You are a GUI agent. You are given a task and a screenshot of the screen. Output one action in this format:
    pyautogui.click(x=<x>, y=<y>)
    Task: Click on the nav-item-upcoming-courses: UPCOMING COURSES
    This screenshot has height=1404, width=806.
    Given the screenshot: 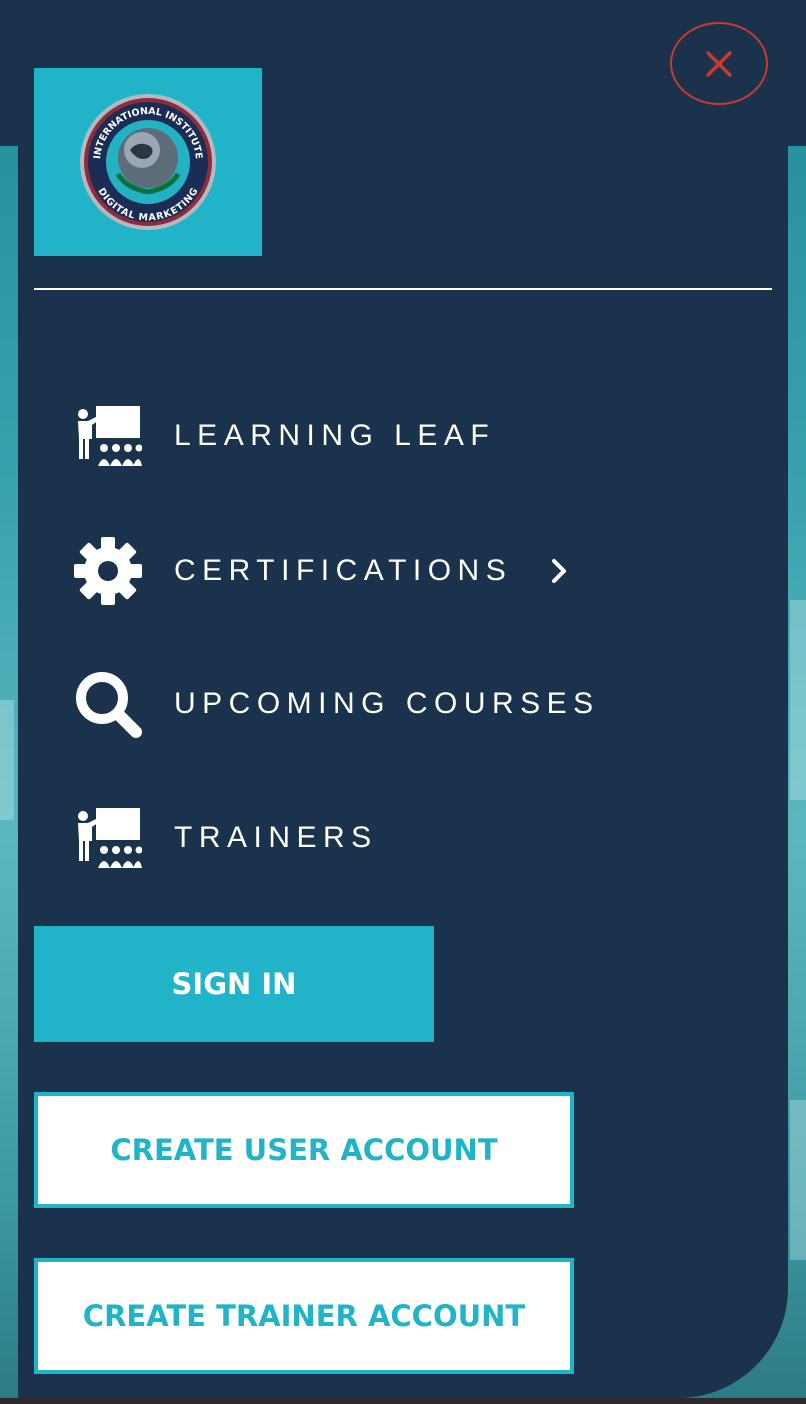 What is the action you would take?
    pyautogui.click(x=336, y=704)
    